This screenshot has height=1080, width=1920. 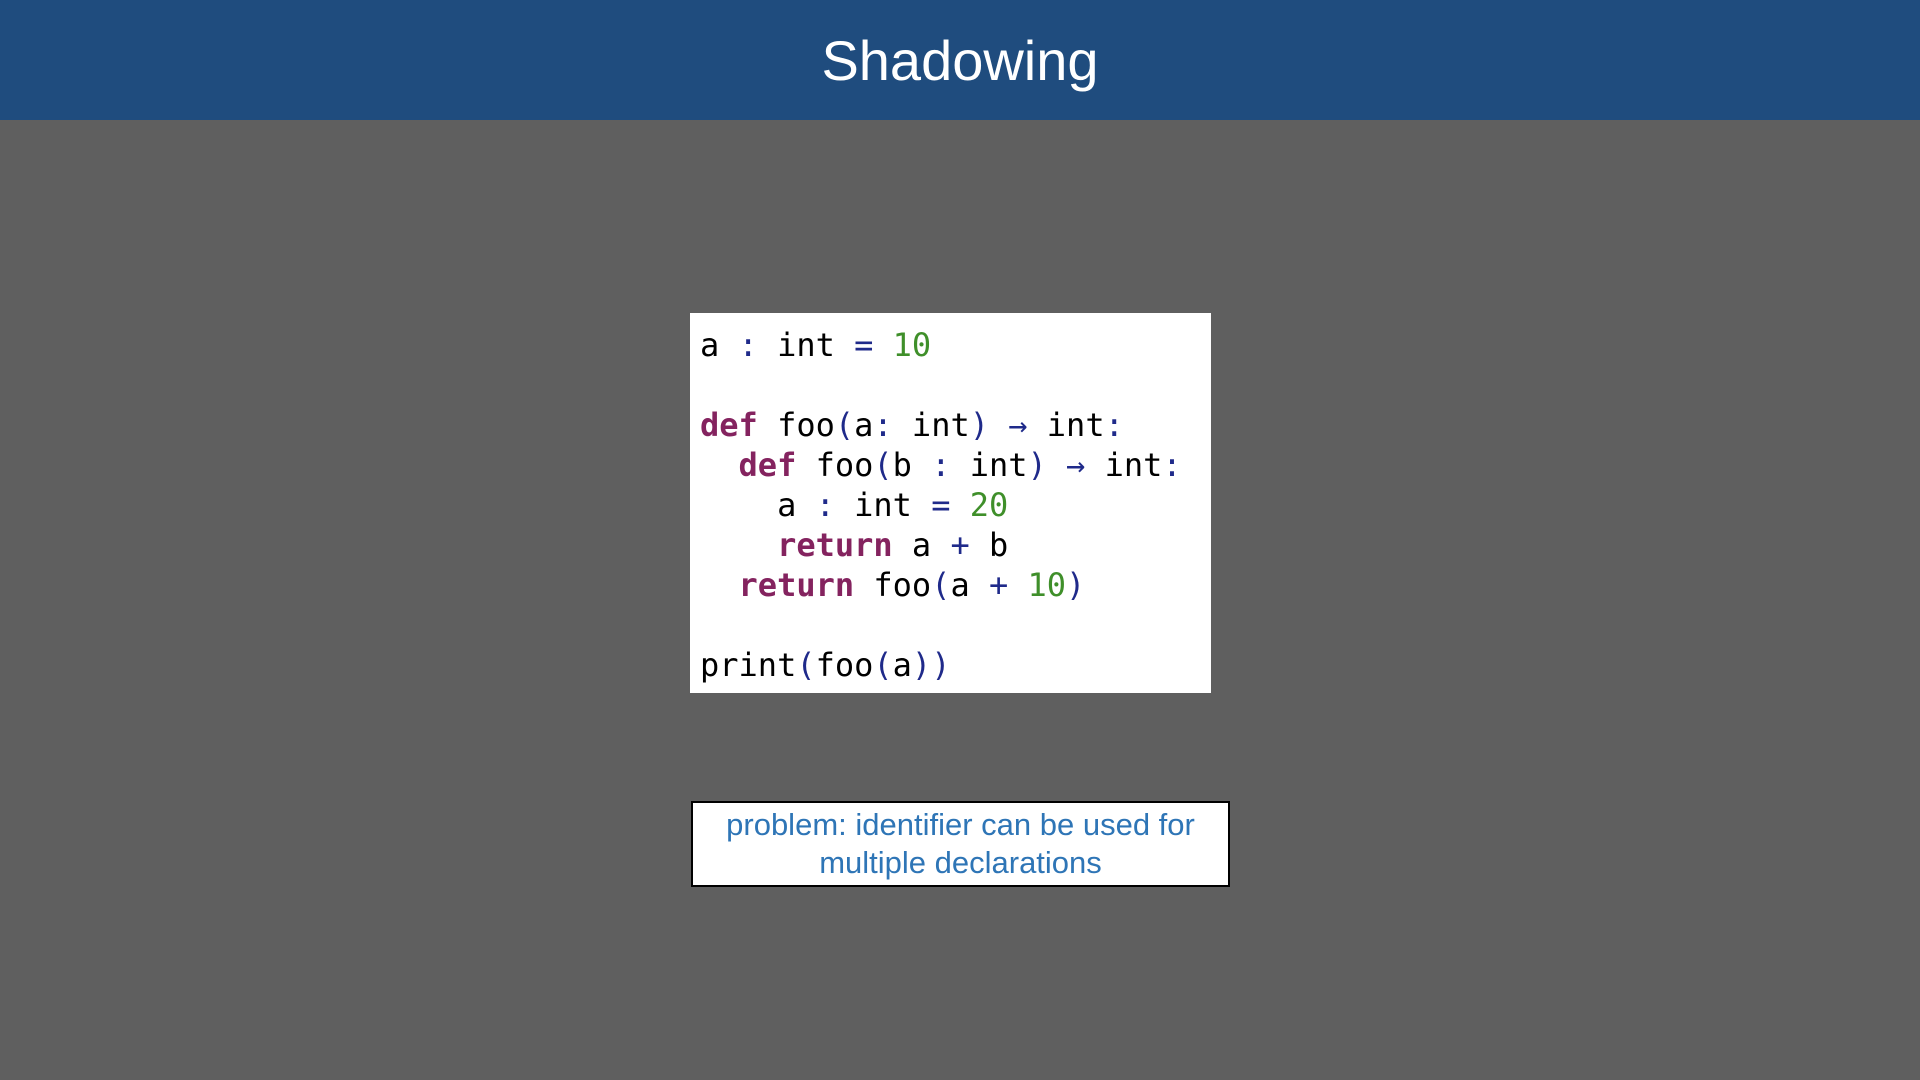 I want to click on code-line: def foo(b : int) → int:, so click(x=955, y=465).